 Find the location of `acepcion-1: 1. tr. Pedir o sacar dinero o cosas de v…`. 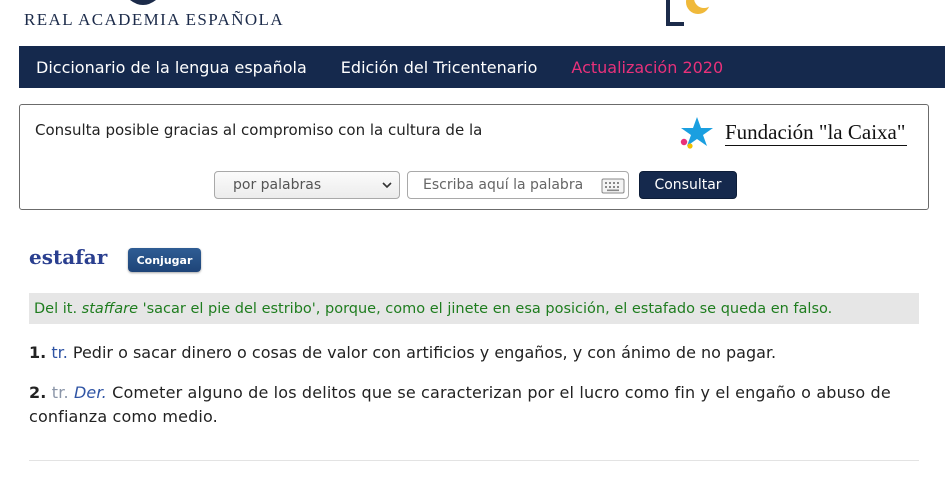

acepcion-1: 1. tr. Pedir o sacar dinero o cosas de v… is located at coordinates (469, 353).